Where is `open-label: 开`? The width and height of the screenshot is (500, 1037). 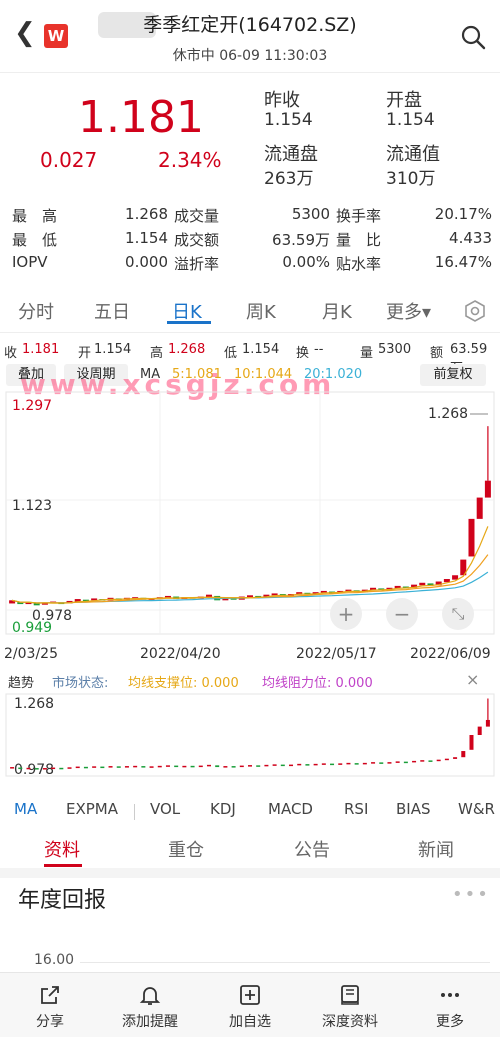 open-label: 开 is located at coordinates (85, 353).